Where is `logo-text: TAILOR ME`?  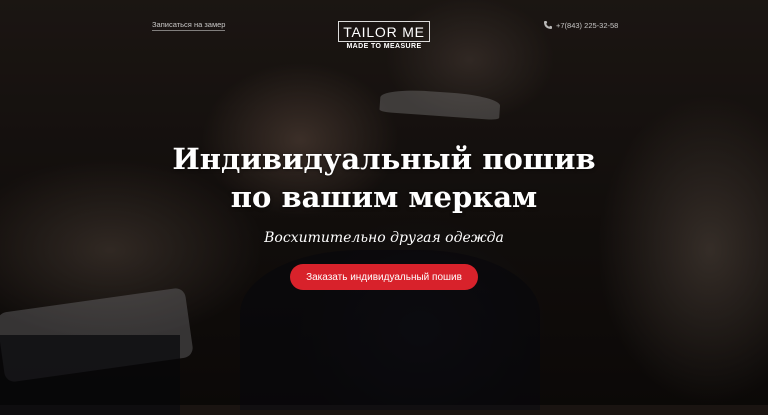
logo-text: TAILOR ME is located at coordinates (384, 31).